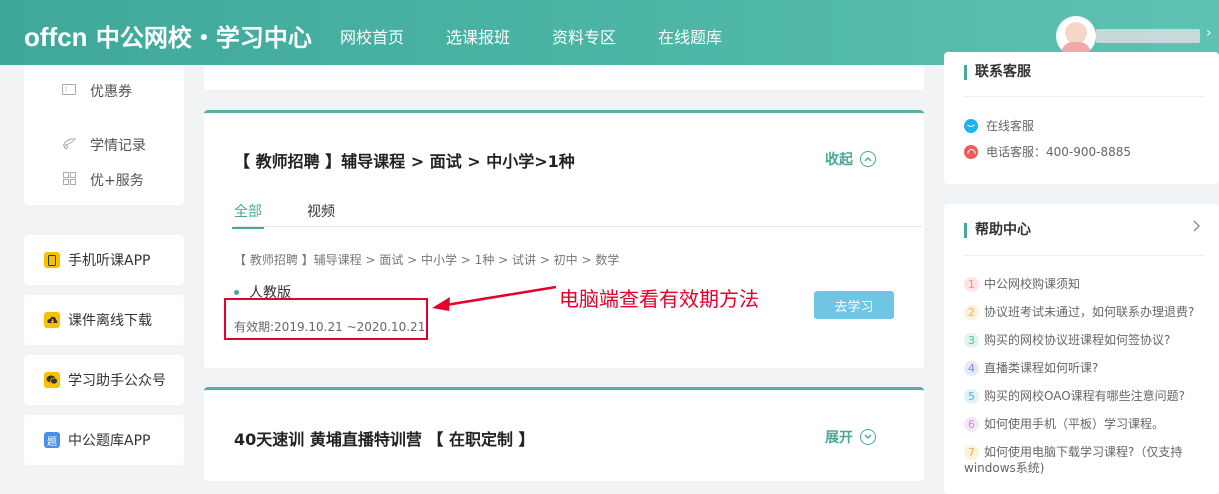 The height and width of the screenshot is (494, 1219). What do you see at coordinates (839, 438) in the screenshot?
I see `toggle-label: 展开` at bounding box center [839, 438].